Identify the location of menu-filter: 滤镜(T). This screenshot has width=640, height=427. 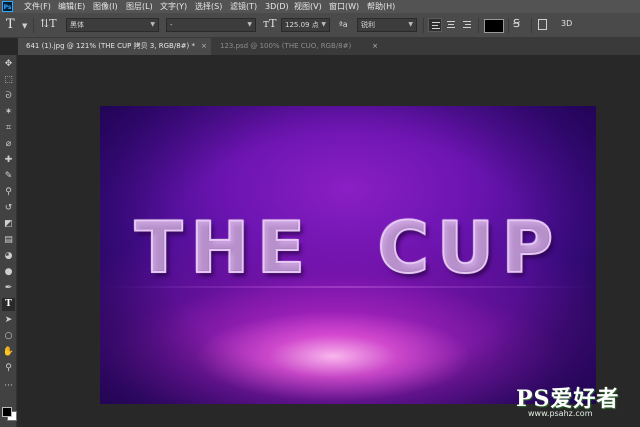
(243, 6).